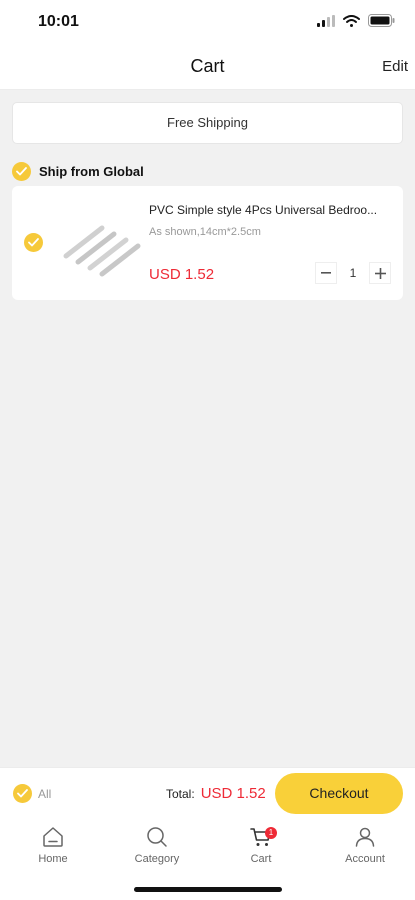  I want to click on home-icon, so click(53, 837).